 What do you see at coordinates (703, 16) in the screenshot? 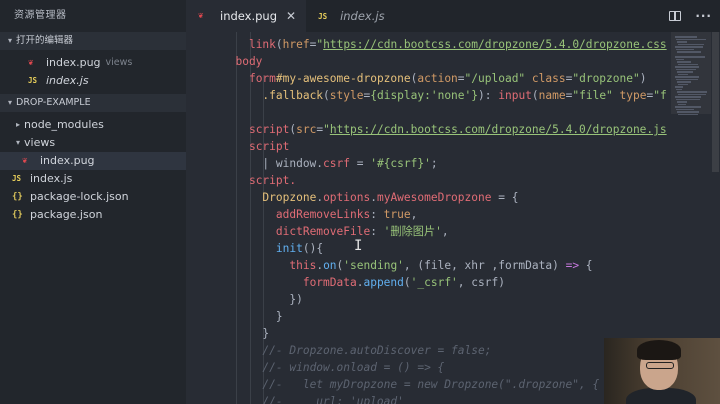
I see `more-actions-icon: ···` at bounding box center [703, 16].